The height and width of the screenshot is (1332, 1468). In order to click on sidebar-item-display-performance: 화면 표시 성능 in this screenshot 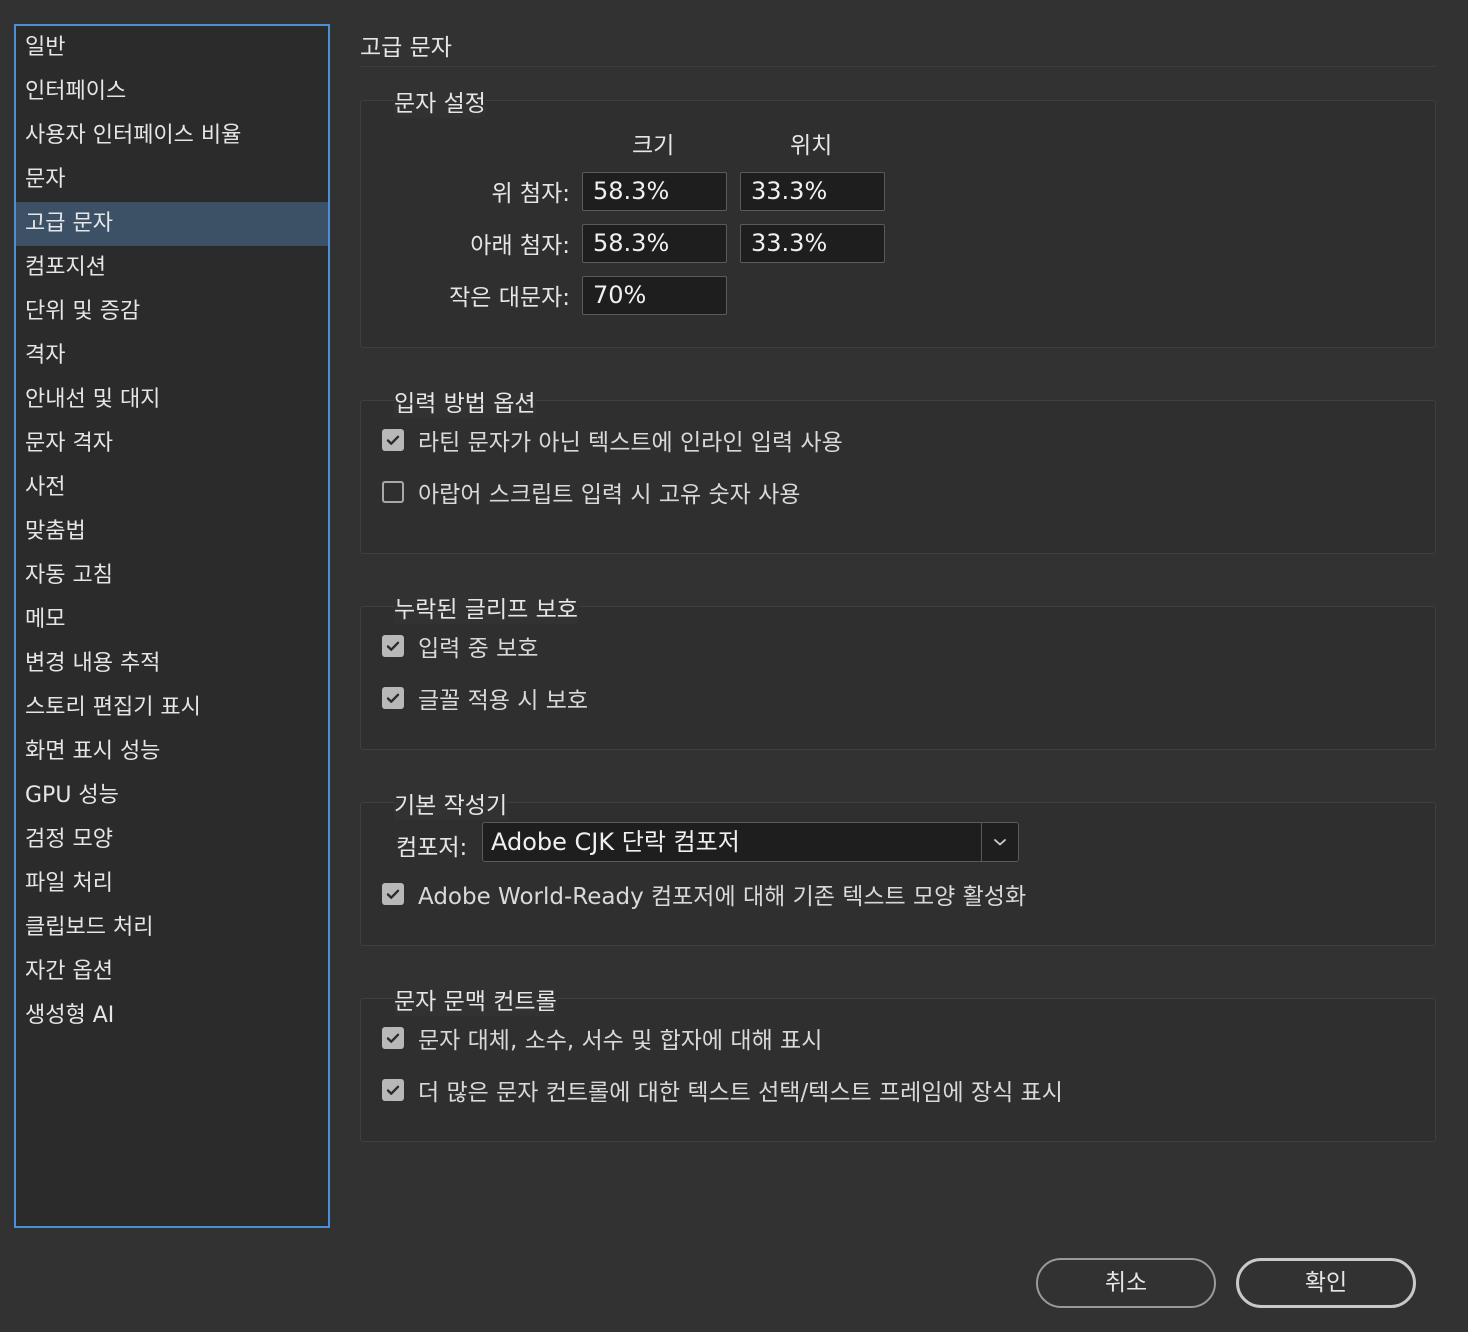, I will do `click(172, 752)`.